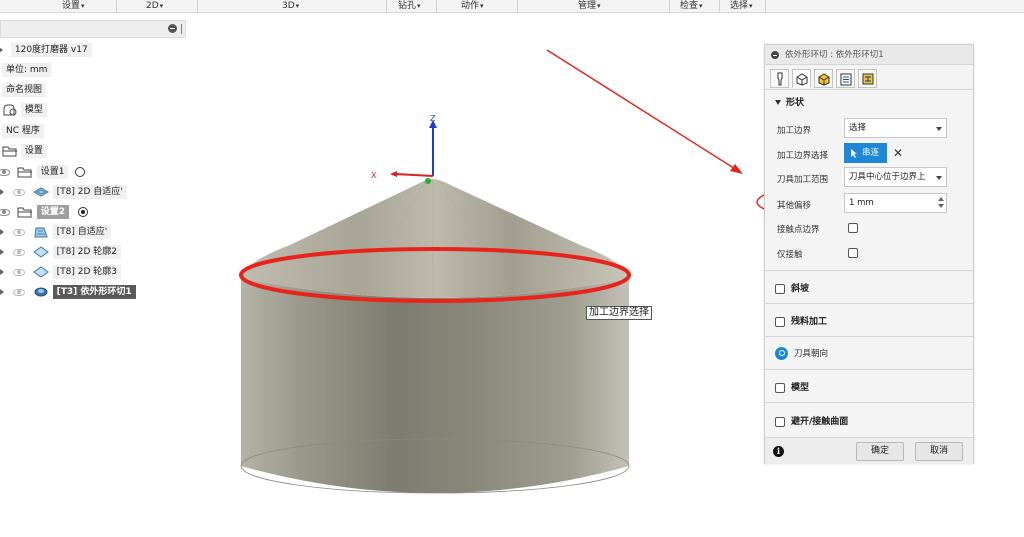 This screenshot has height=537, width=1024. Describe the element at coordinates (895, 203) in the screenshot. I see `additional-offset-input: 1 mm` at that location.